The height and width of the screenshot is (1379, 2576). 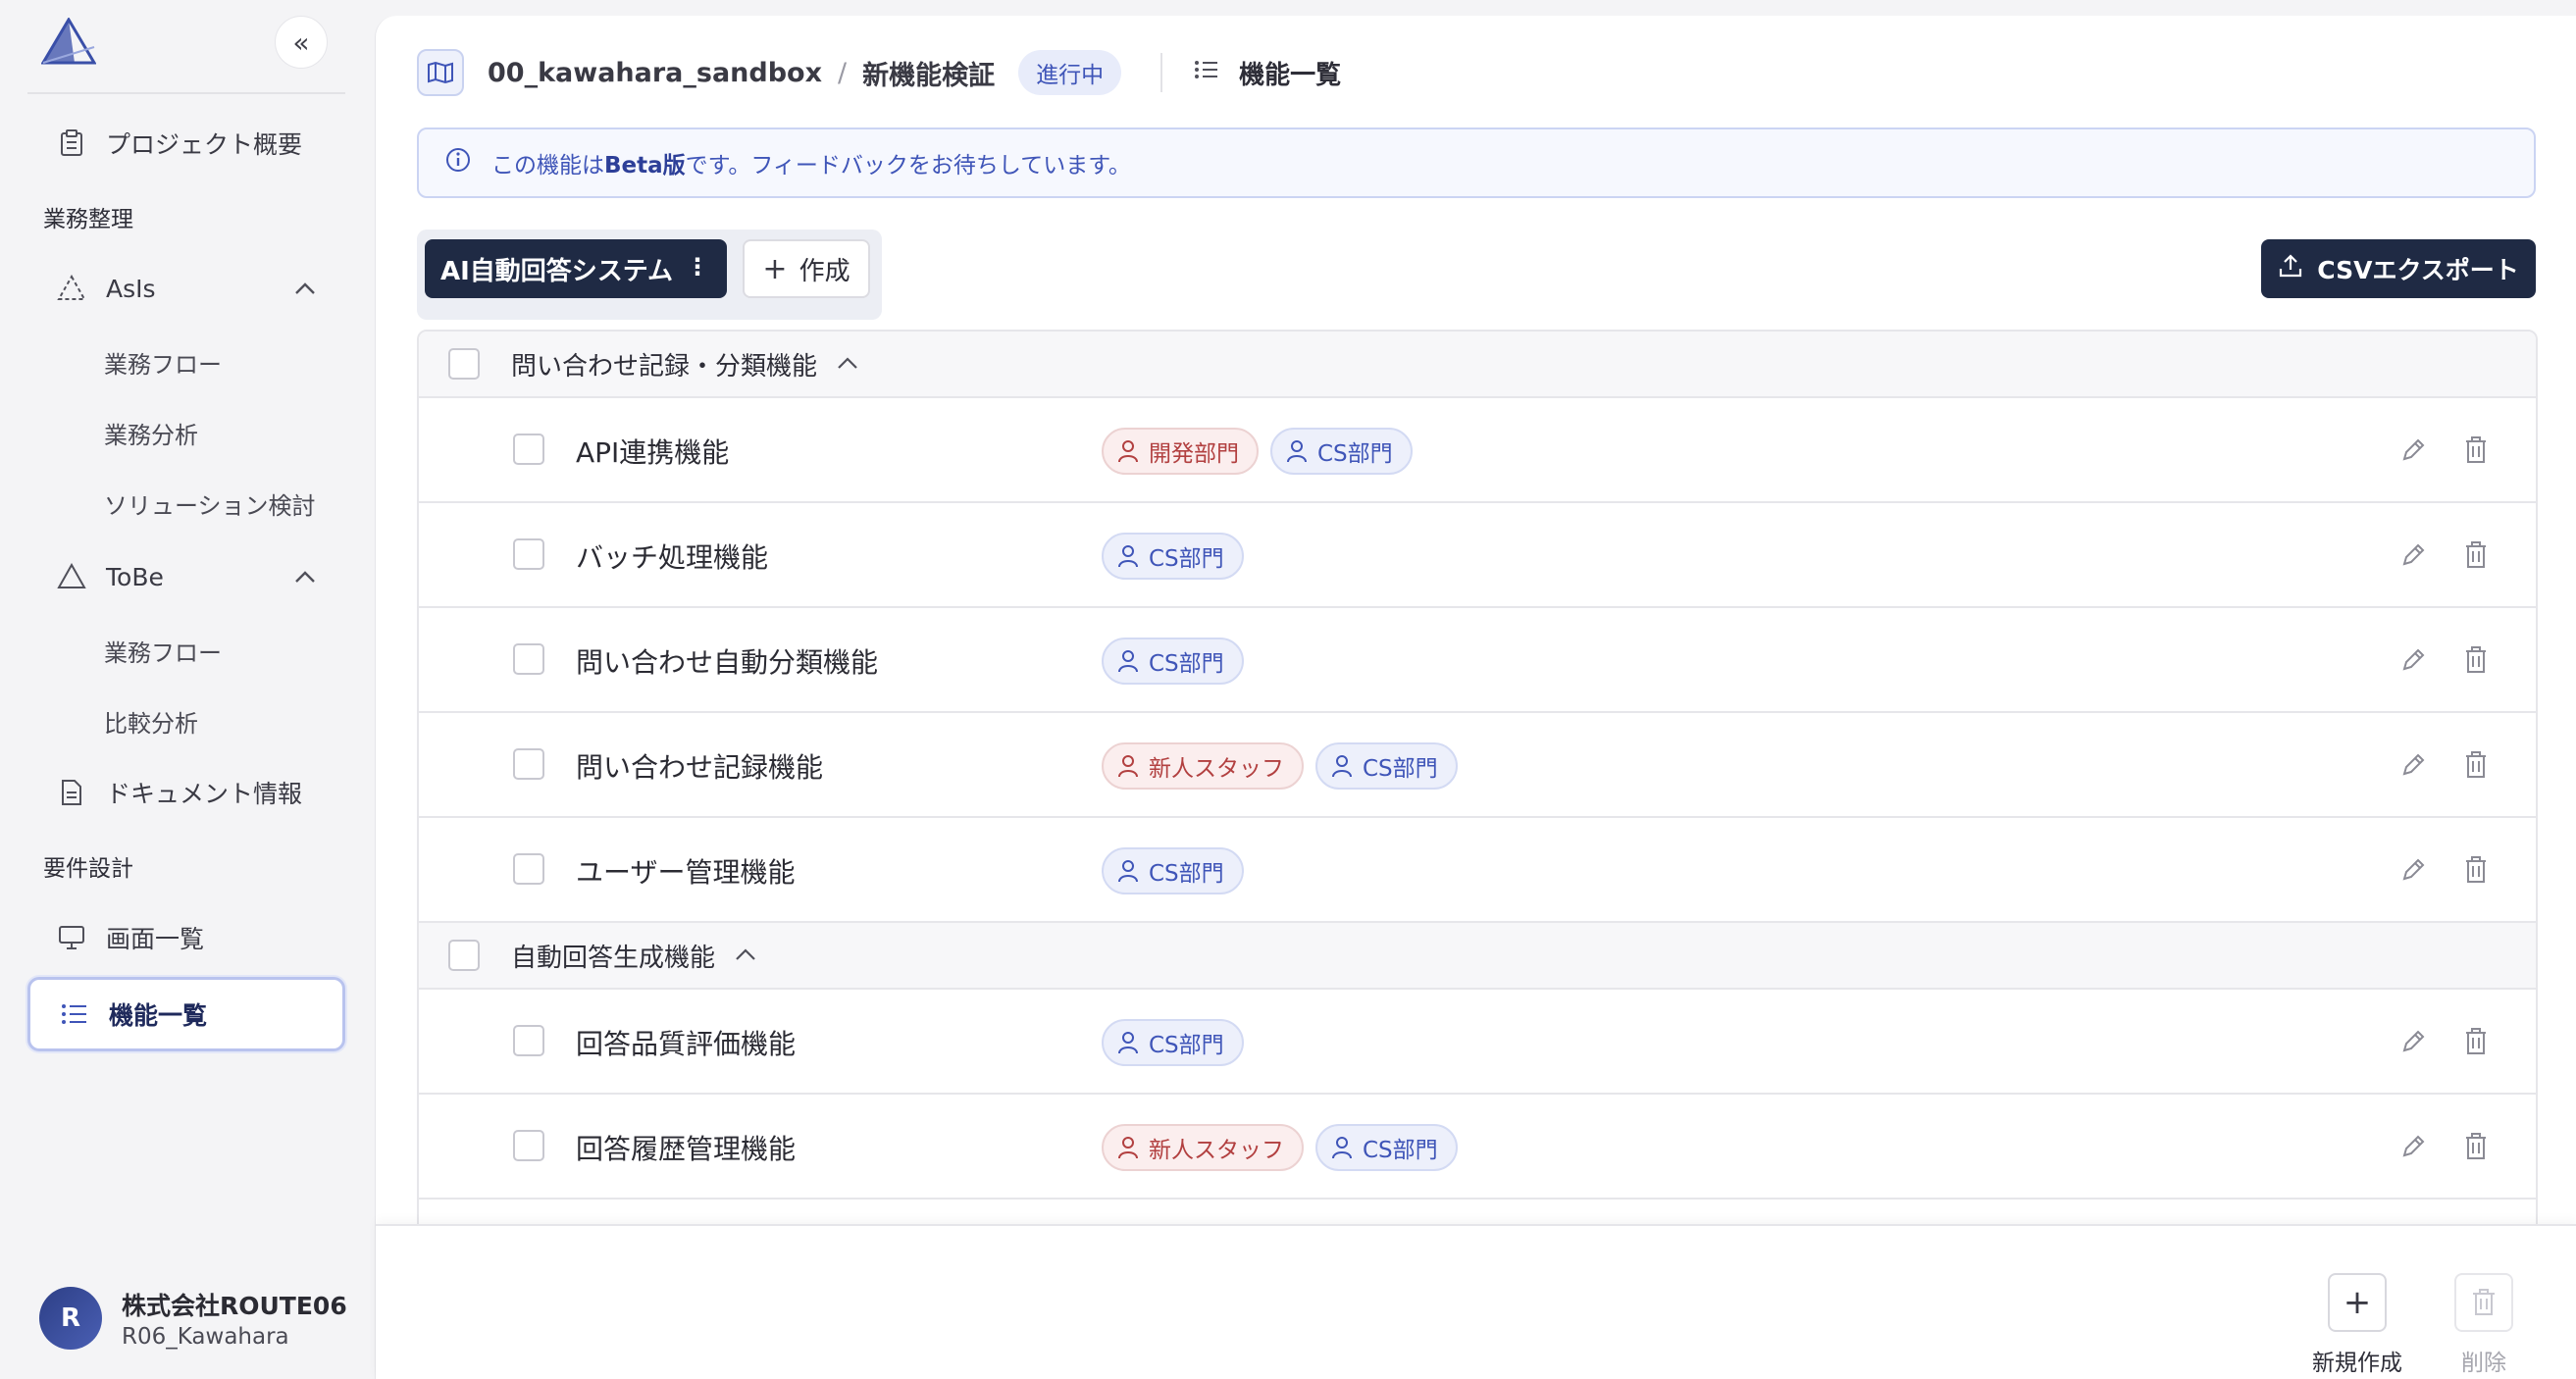 I want to click on user-organization: 株式会社ROUTE06, so click(x=234, y=1306).